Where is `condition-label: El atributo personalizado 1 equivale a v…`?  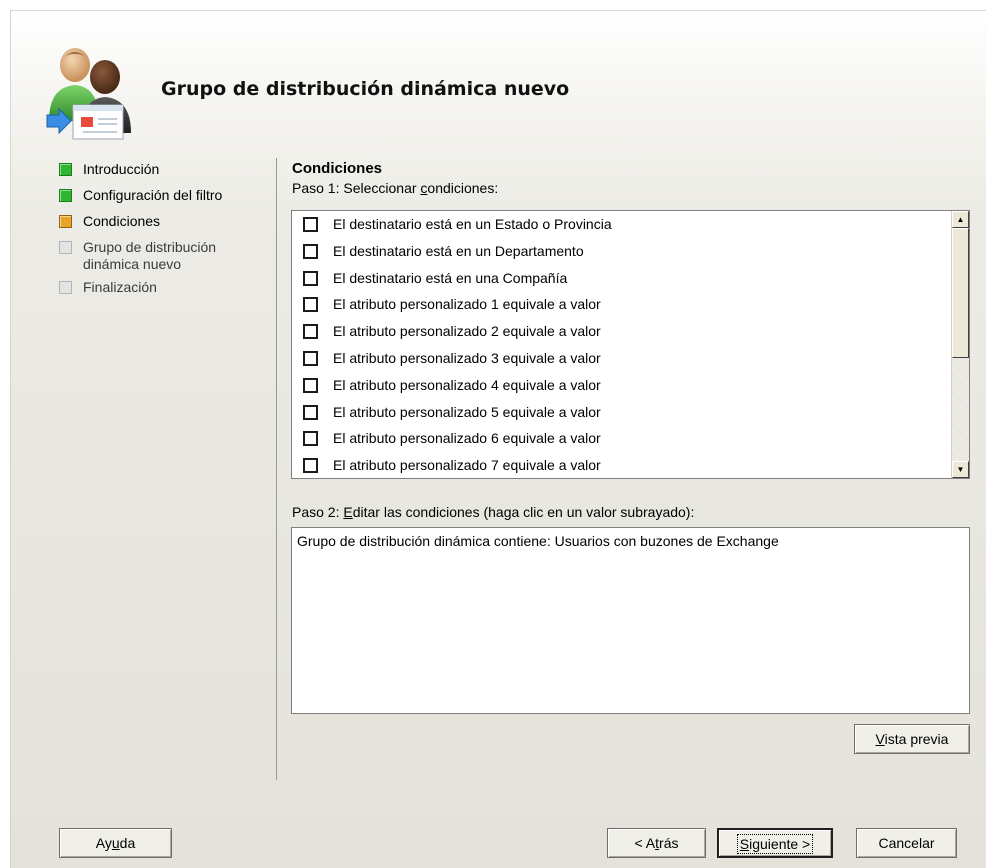
condition-label: El atributo personalizado 1 equivale a v… is located at coordinates (467, 304).